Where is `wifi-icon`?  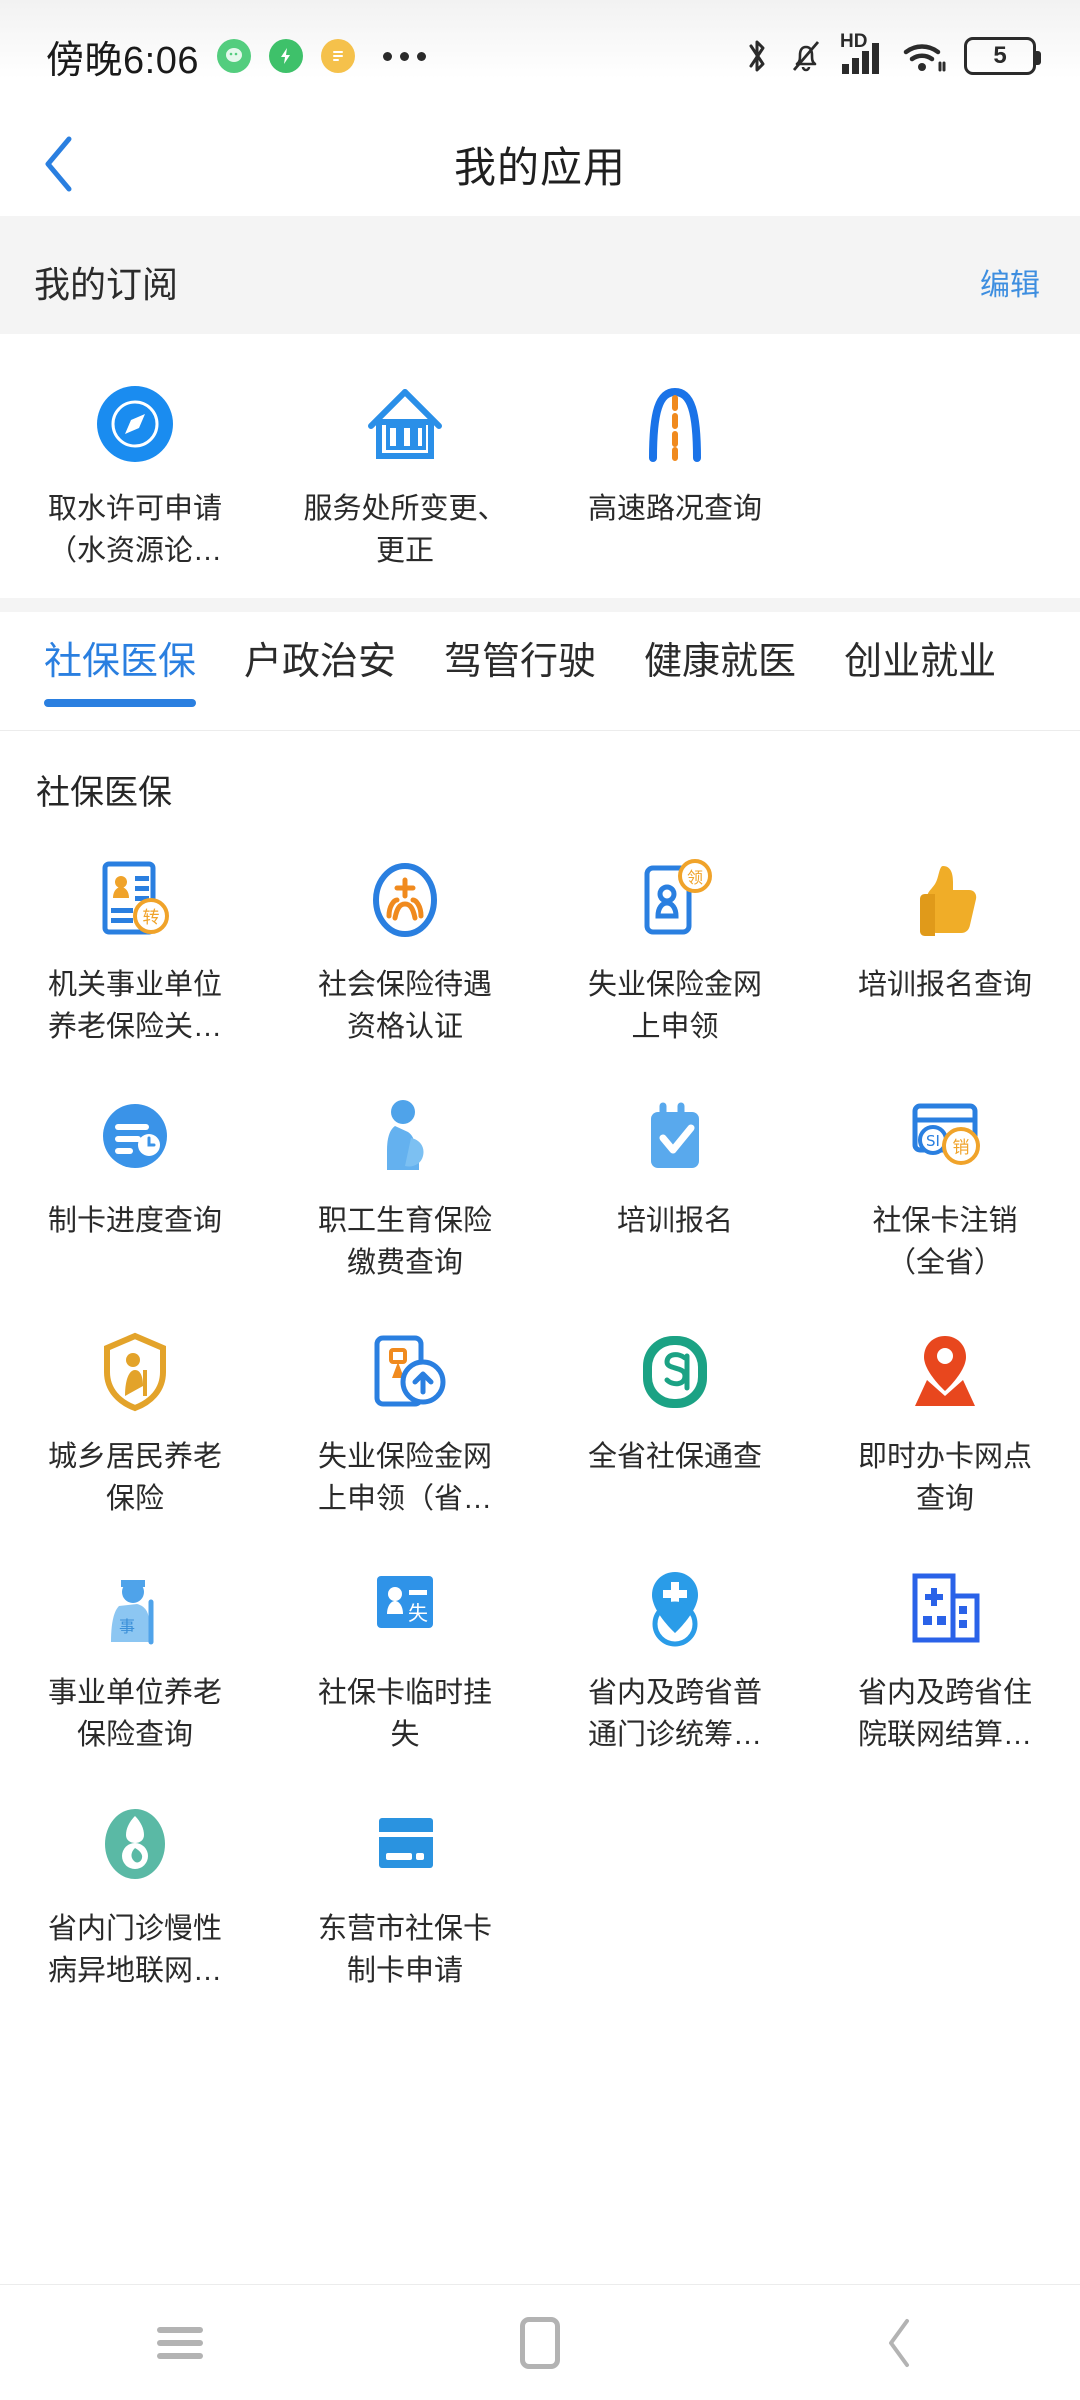
wifi-icon is located at coordinates (925, 56).